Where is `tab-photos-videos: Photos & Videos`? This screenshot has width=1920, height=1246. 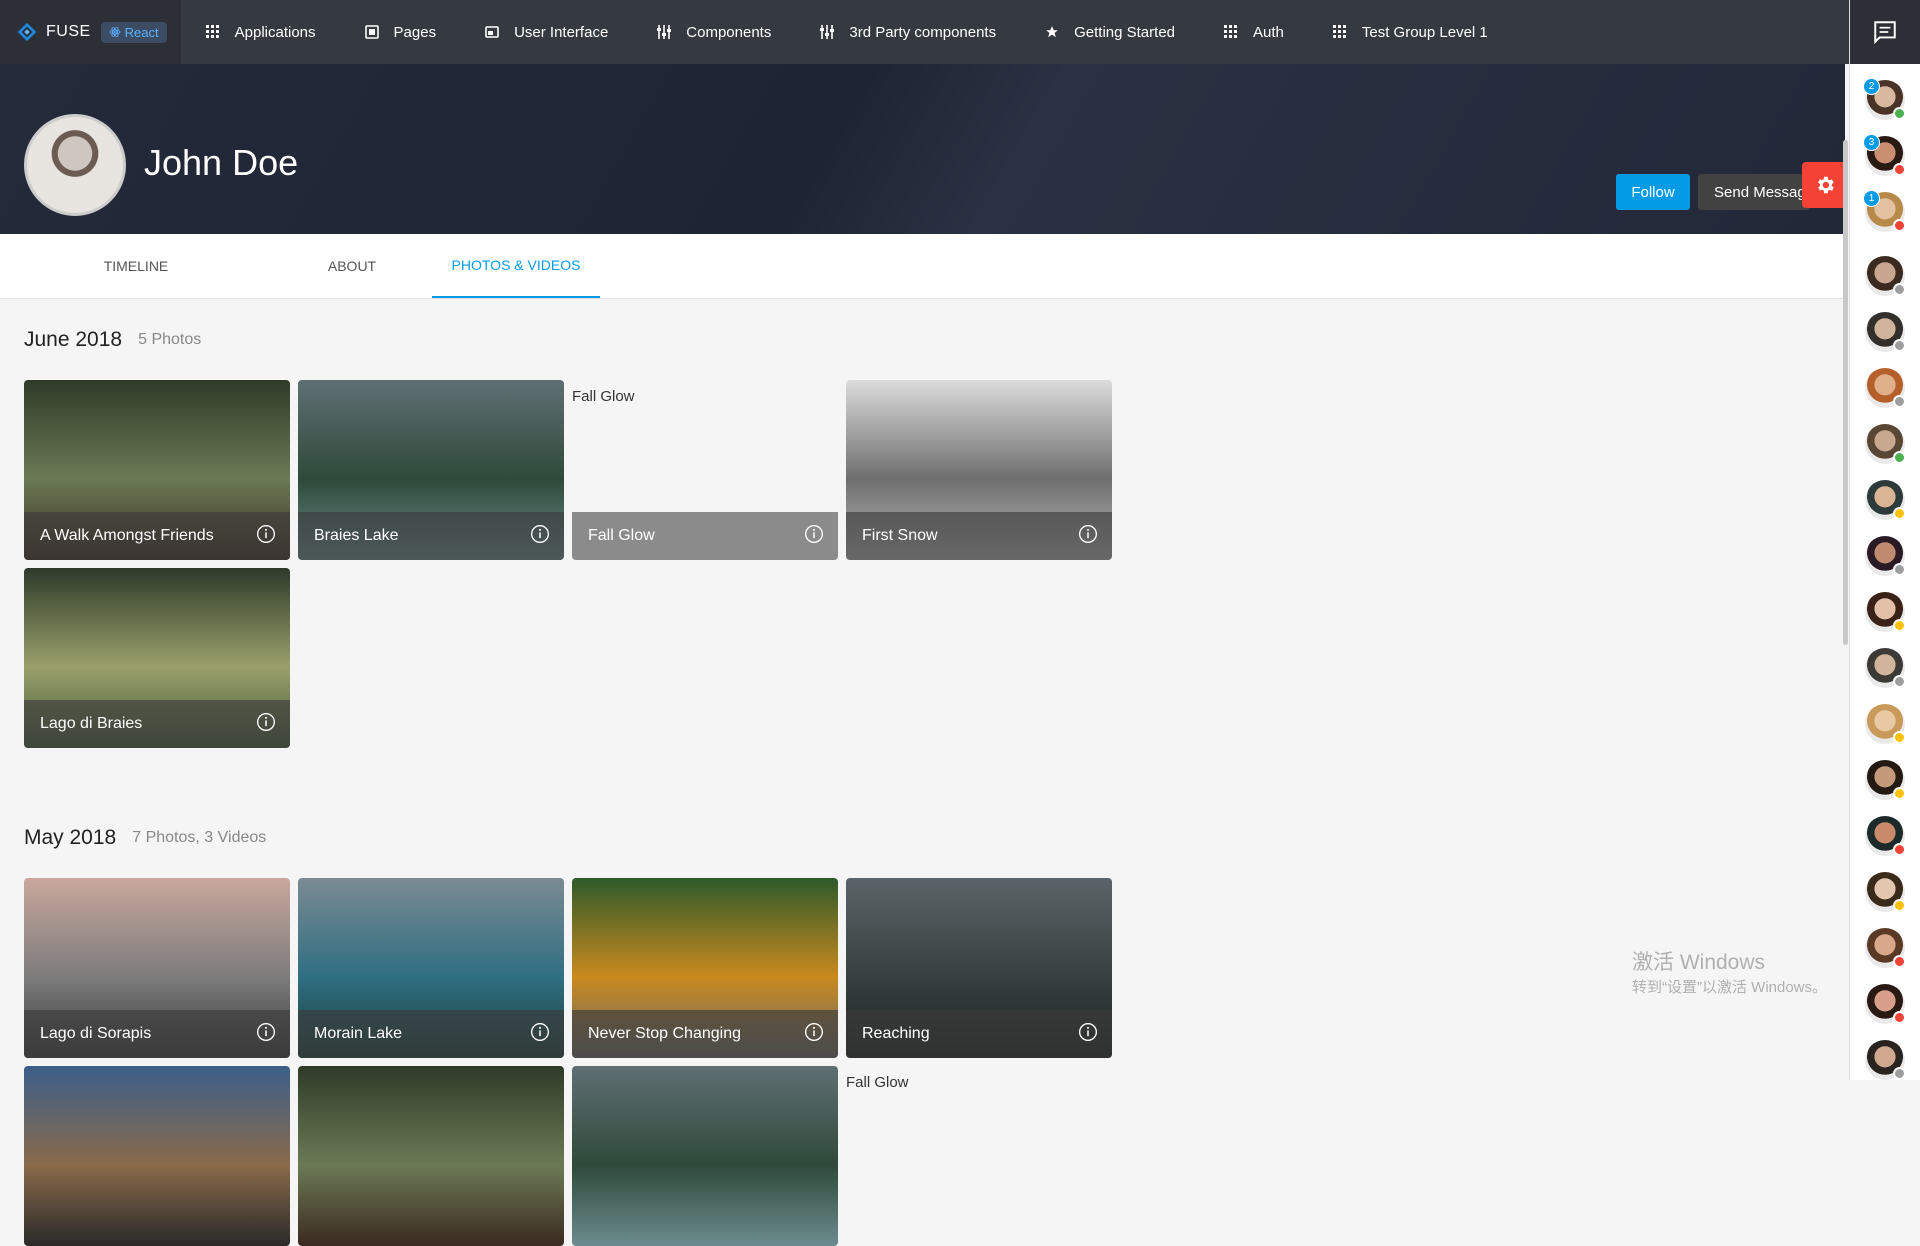 tab-photos-videos: Photos & Videos is located at coordinates (516, 266).